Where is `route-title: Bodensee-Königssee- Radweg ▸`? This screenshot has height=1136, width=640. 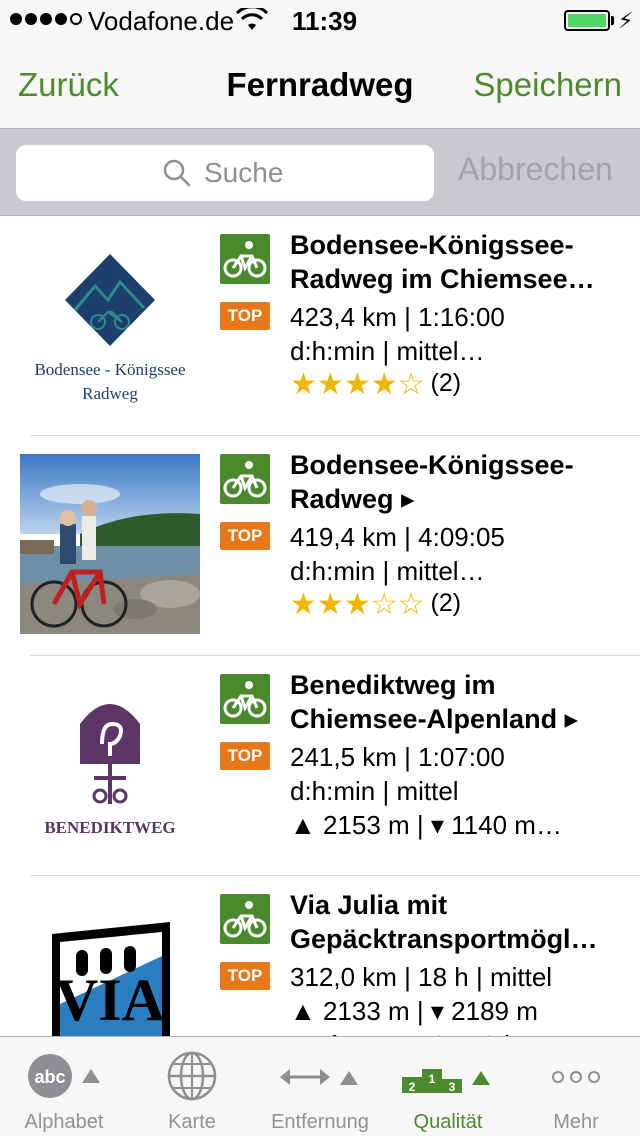
route-title: Bodensee-Königssee- Radweg ▸ is located at coordinates (462, 482).